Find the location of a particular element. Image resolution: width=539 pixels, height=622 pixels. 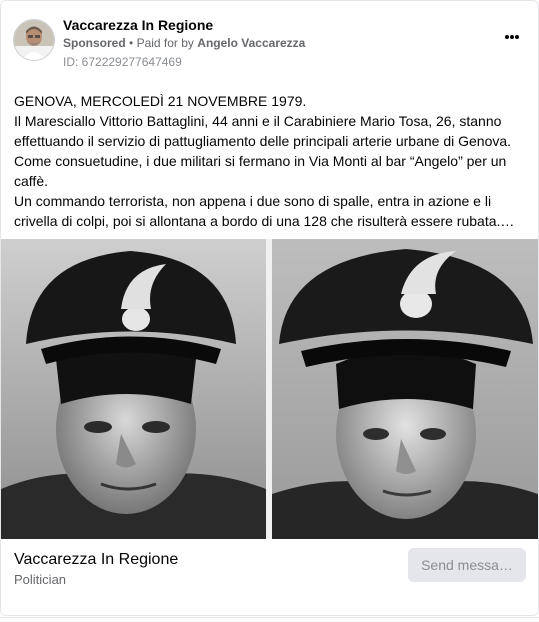

avatar is located at coordinates (34, 40).